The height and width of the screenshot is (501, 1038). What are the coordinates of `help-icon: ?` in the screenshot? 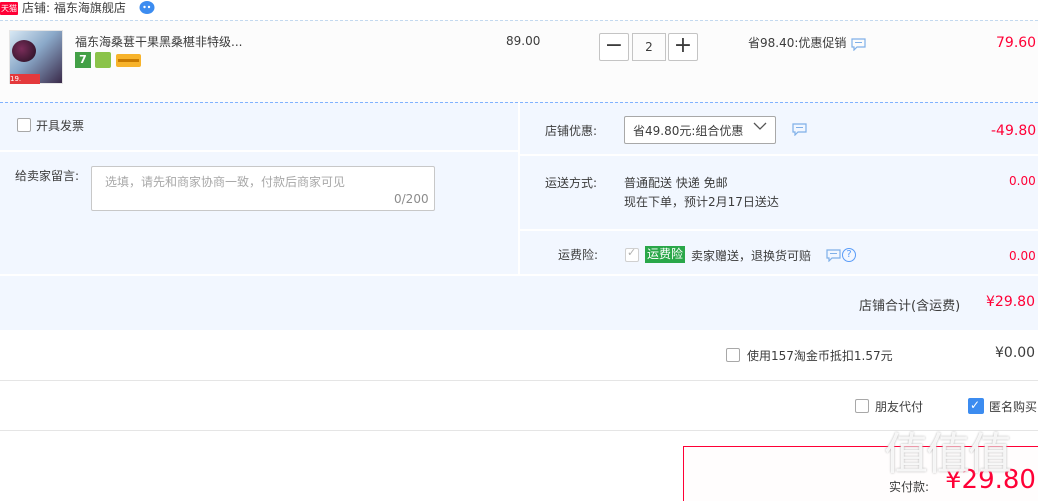 It's located at (849, 255).